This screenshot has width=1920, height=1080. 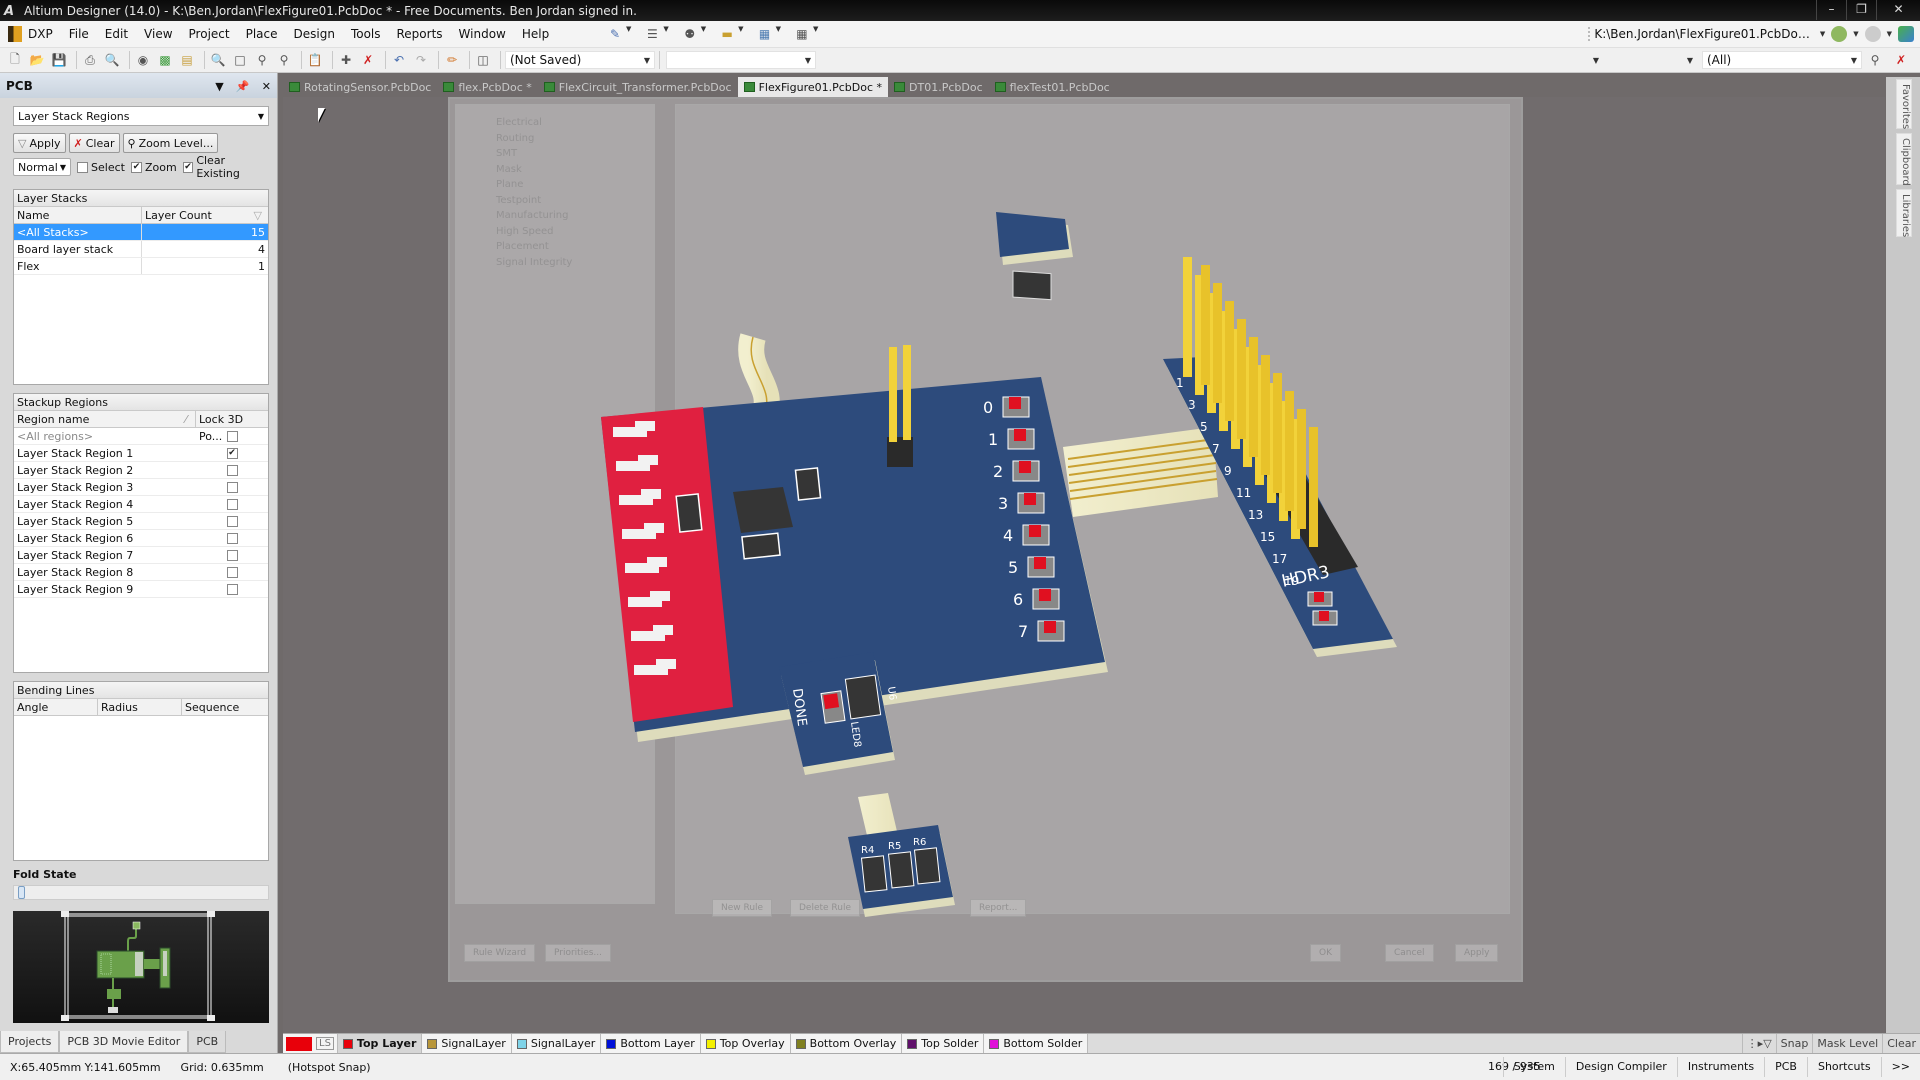 What do you see at coordinates (315, 60) in the screenshot?
I see `paste-icon: 📋` at bounding box center [315, 60].